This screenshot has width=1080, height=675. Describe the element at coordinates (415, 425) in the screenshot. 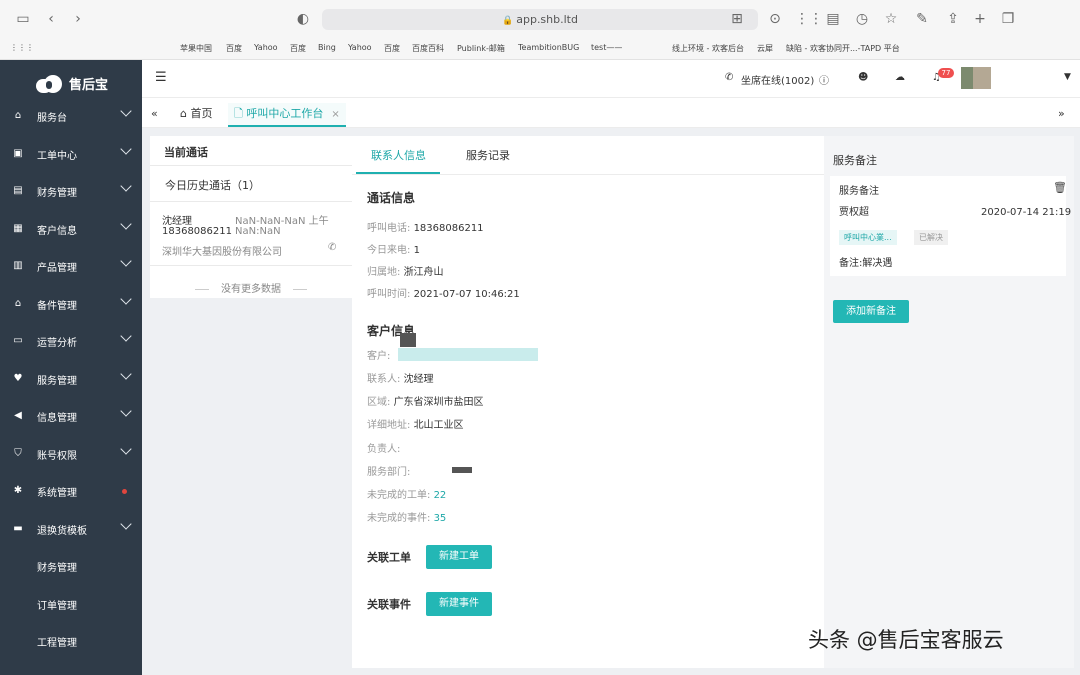

I see `customer-address: 详细地址: 北山工业区` at that location.